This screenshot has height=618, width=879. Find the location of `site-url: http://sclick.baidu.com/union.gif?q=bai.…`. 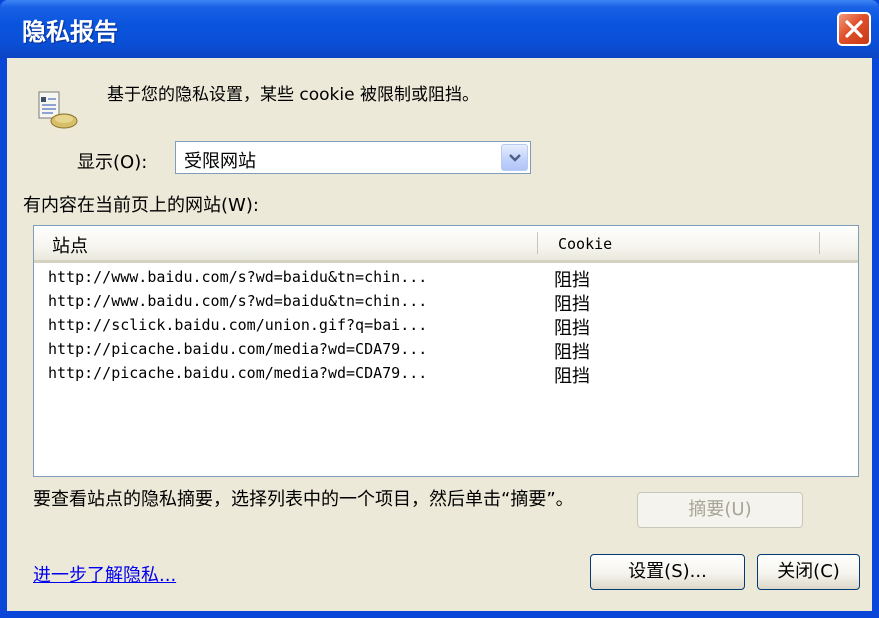

site-url: http://sclick.baidu.com/union.gif?q=bai.… is located at coordinates (238, 325).